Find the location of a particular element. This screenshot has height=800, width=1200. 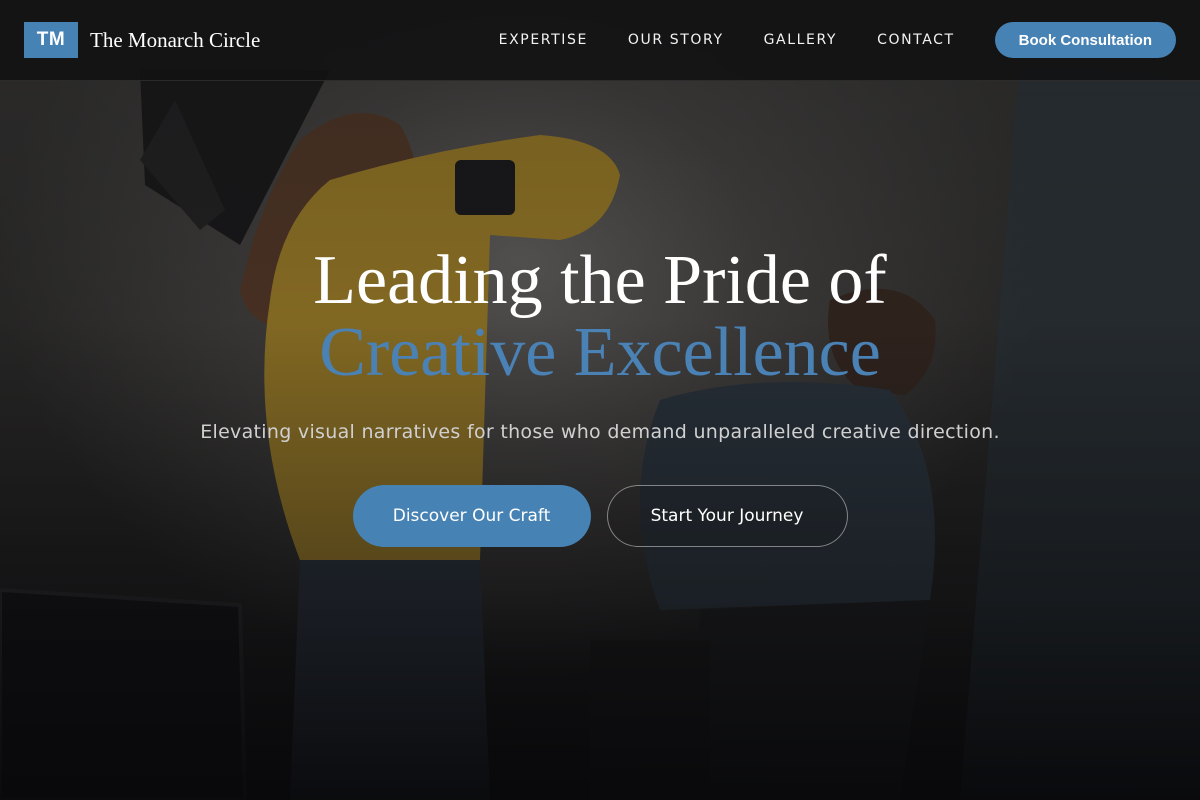

brand-name: The Monarch Circle is located at coordinates (175, 39).